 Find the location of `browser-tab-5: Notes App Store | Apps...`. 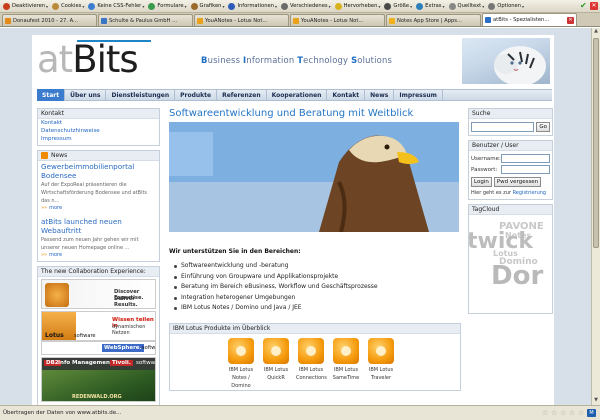

browser-tab-5: Notes App Store | Apps... is located at coordinates (433, 20).